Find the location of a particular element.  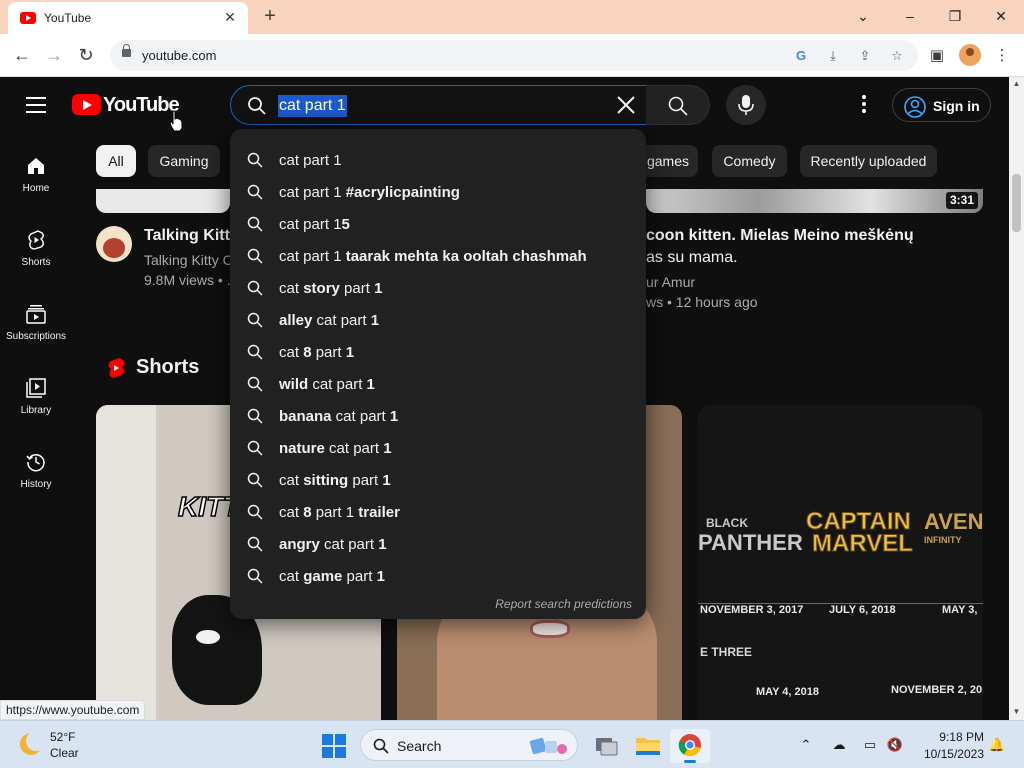

suggestion-text: alley cat part 1 is located at coordinates (329, 320).